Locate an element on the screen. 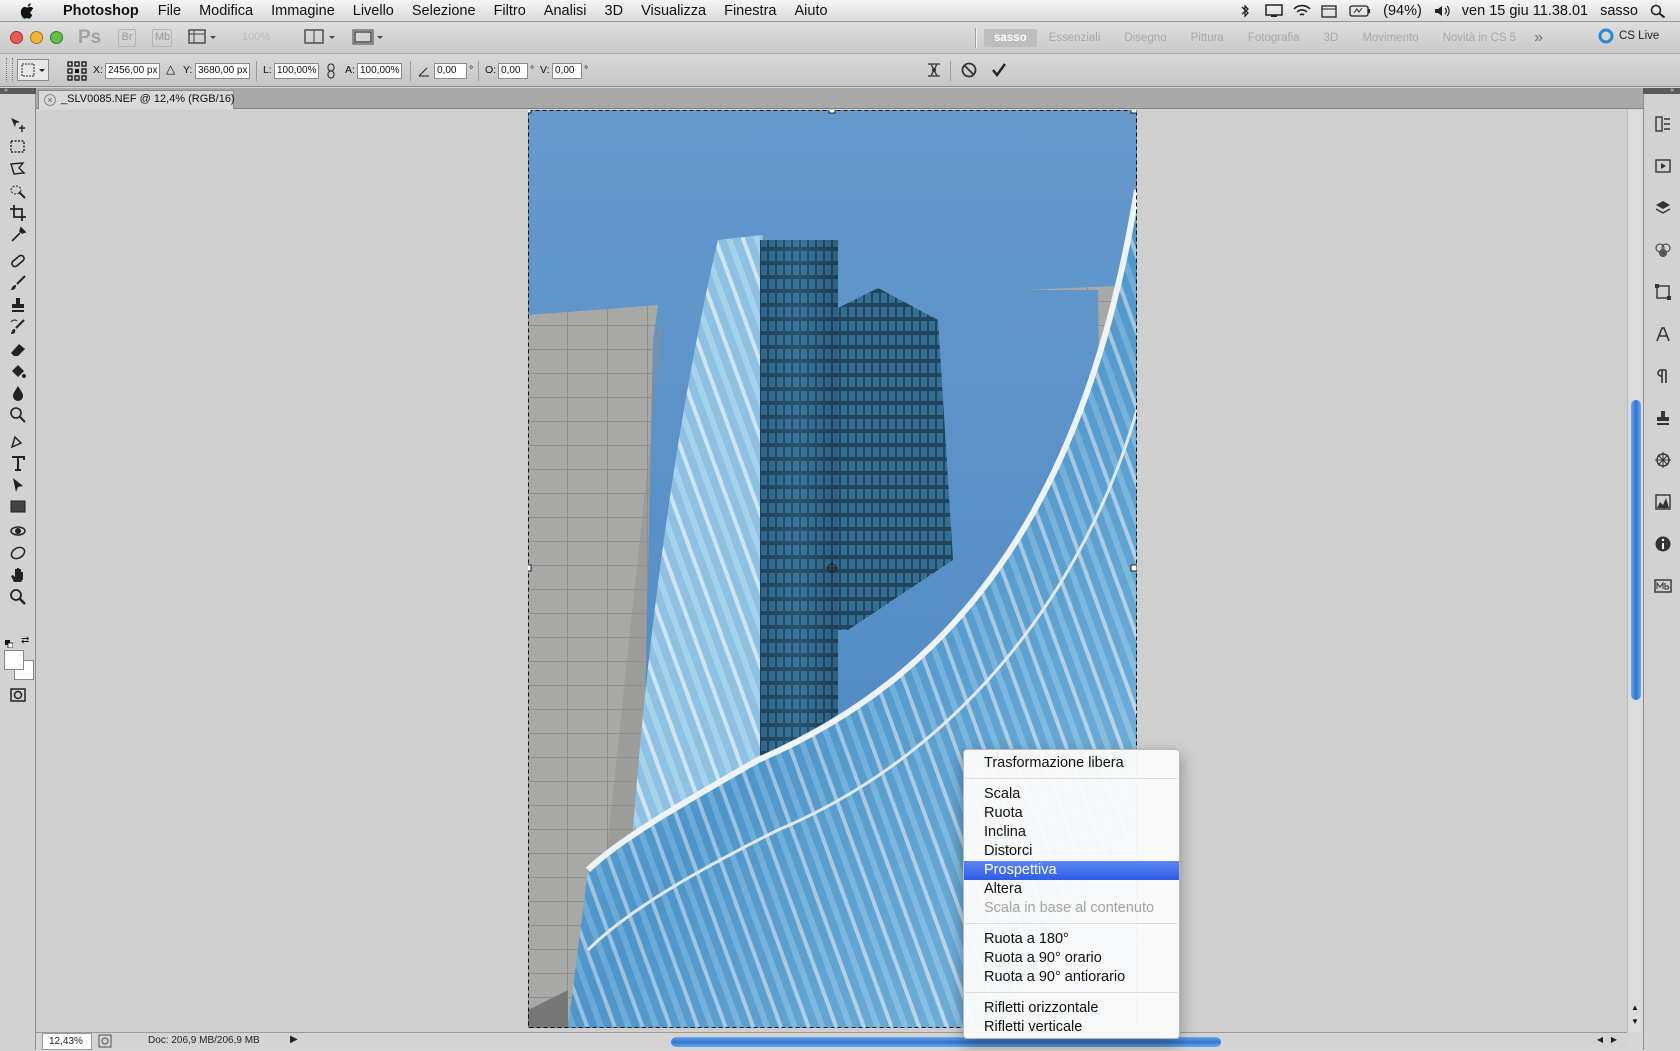 This screenshot has width=1680, height=1051. channels-panel-icon is located at coordinates (1663, 250).